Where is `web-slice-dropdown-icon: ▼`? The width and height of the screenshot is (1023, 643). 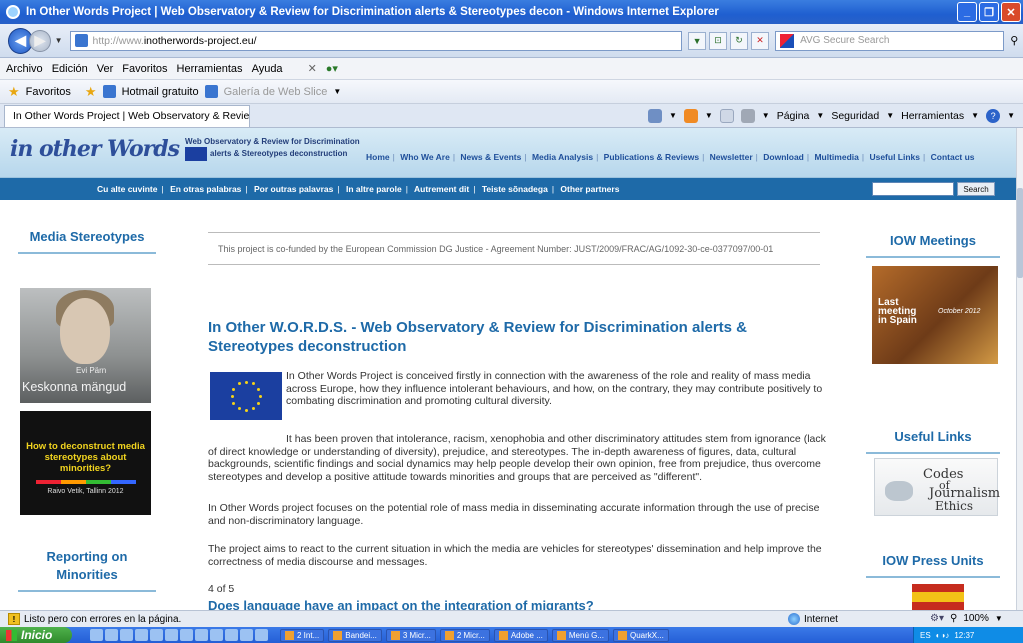 web-slice-dropdown-icon: ▼ is located at coordinates (337, 91).